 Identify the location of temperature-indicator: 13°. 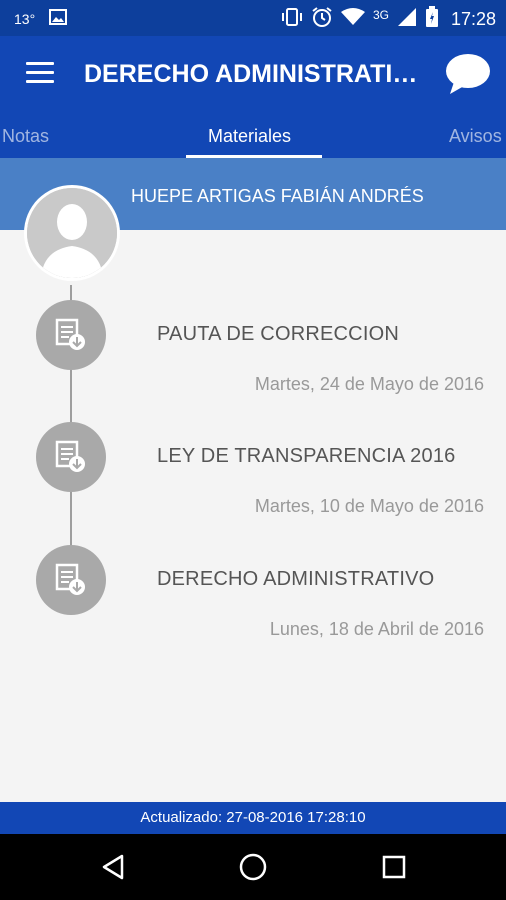
(25, 18).